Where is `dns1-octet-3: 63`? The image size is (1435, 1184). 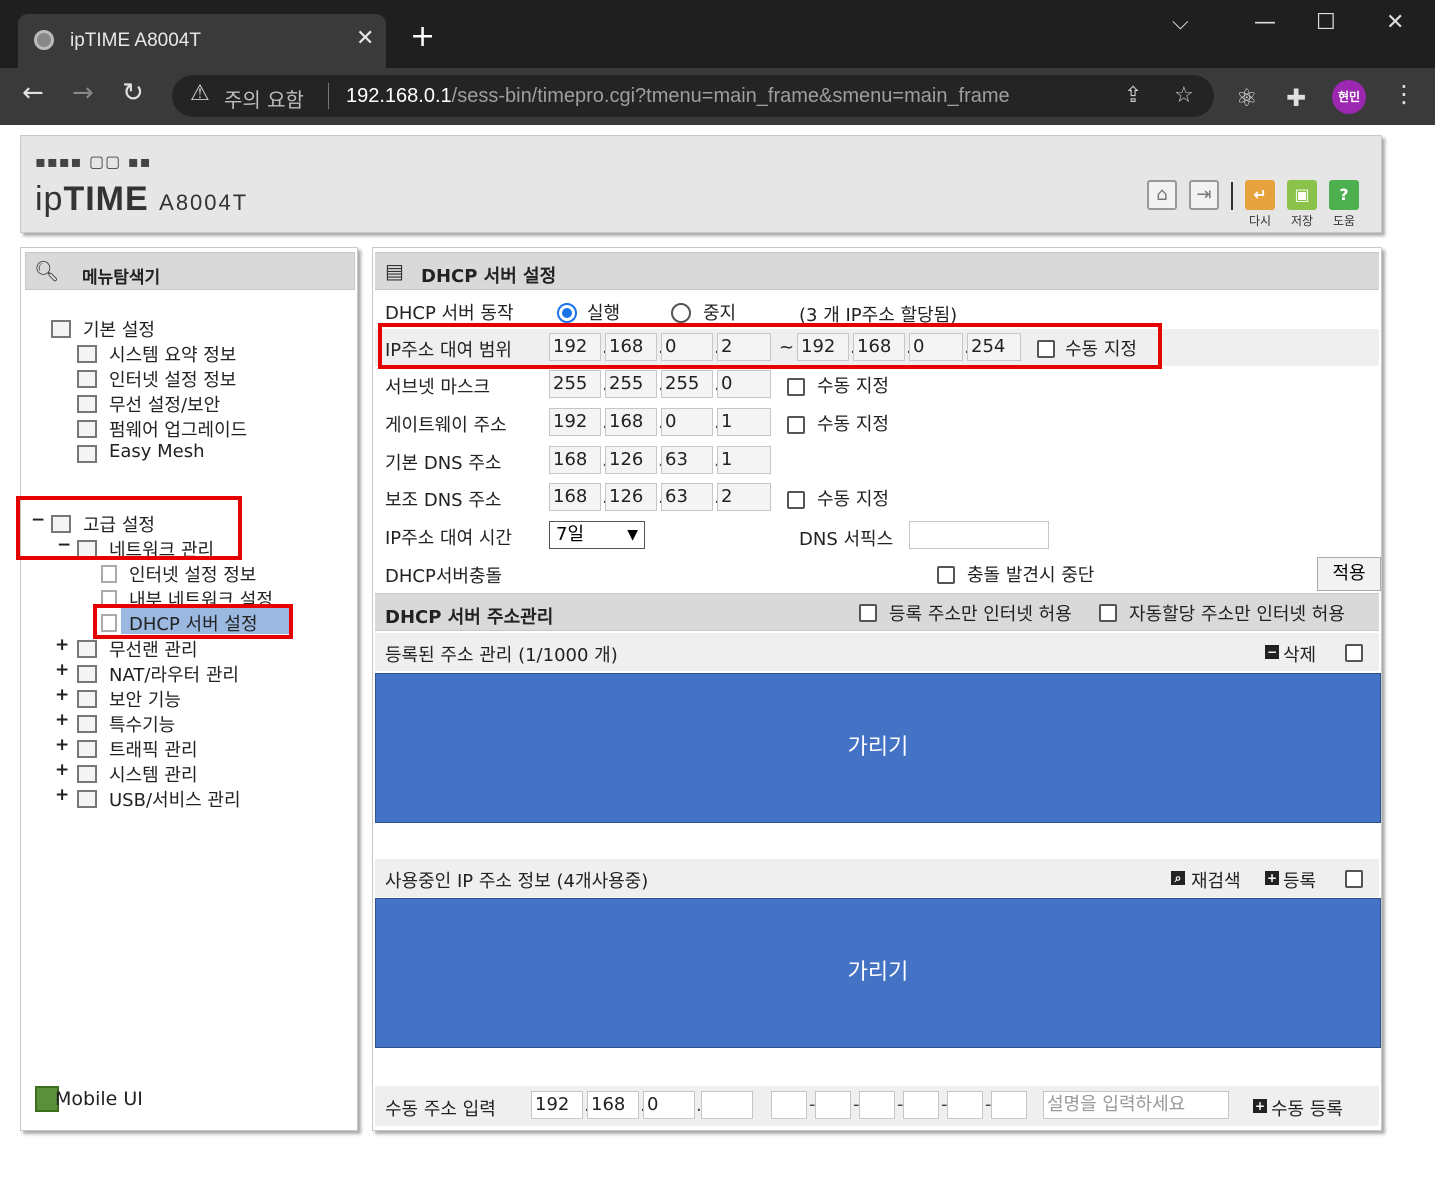
dns1-octet-3: 63 is located at coordinates (687, 460).